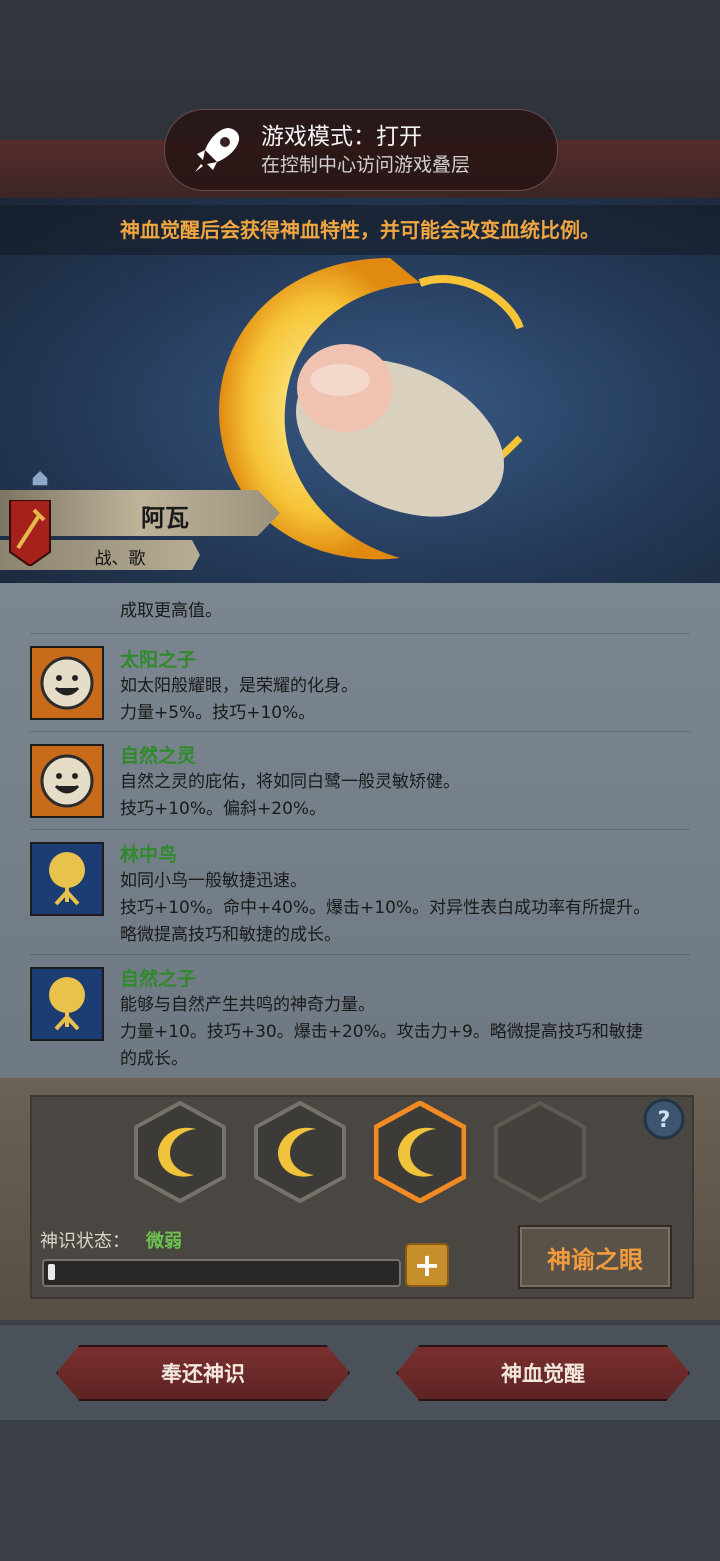  What do you see at coordinates (381, 1032) in the screenshot?
I see `trait-desc-line: 力量+10。技巧+30。爆击+20%。攻击力+9。略微提高技巧和敏捷` at bounding box center [381, 1032].